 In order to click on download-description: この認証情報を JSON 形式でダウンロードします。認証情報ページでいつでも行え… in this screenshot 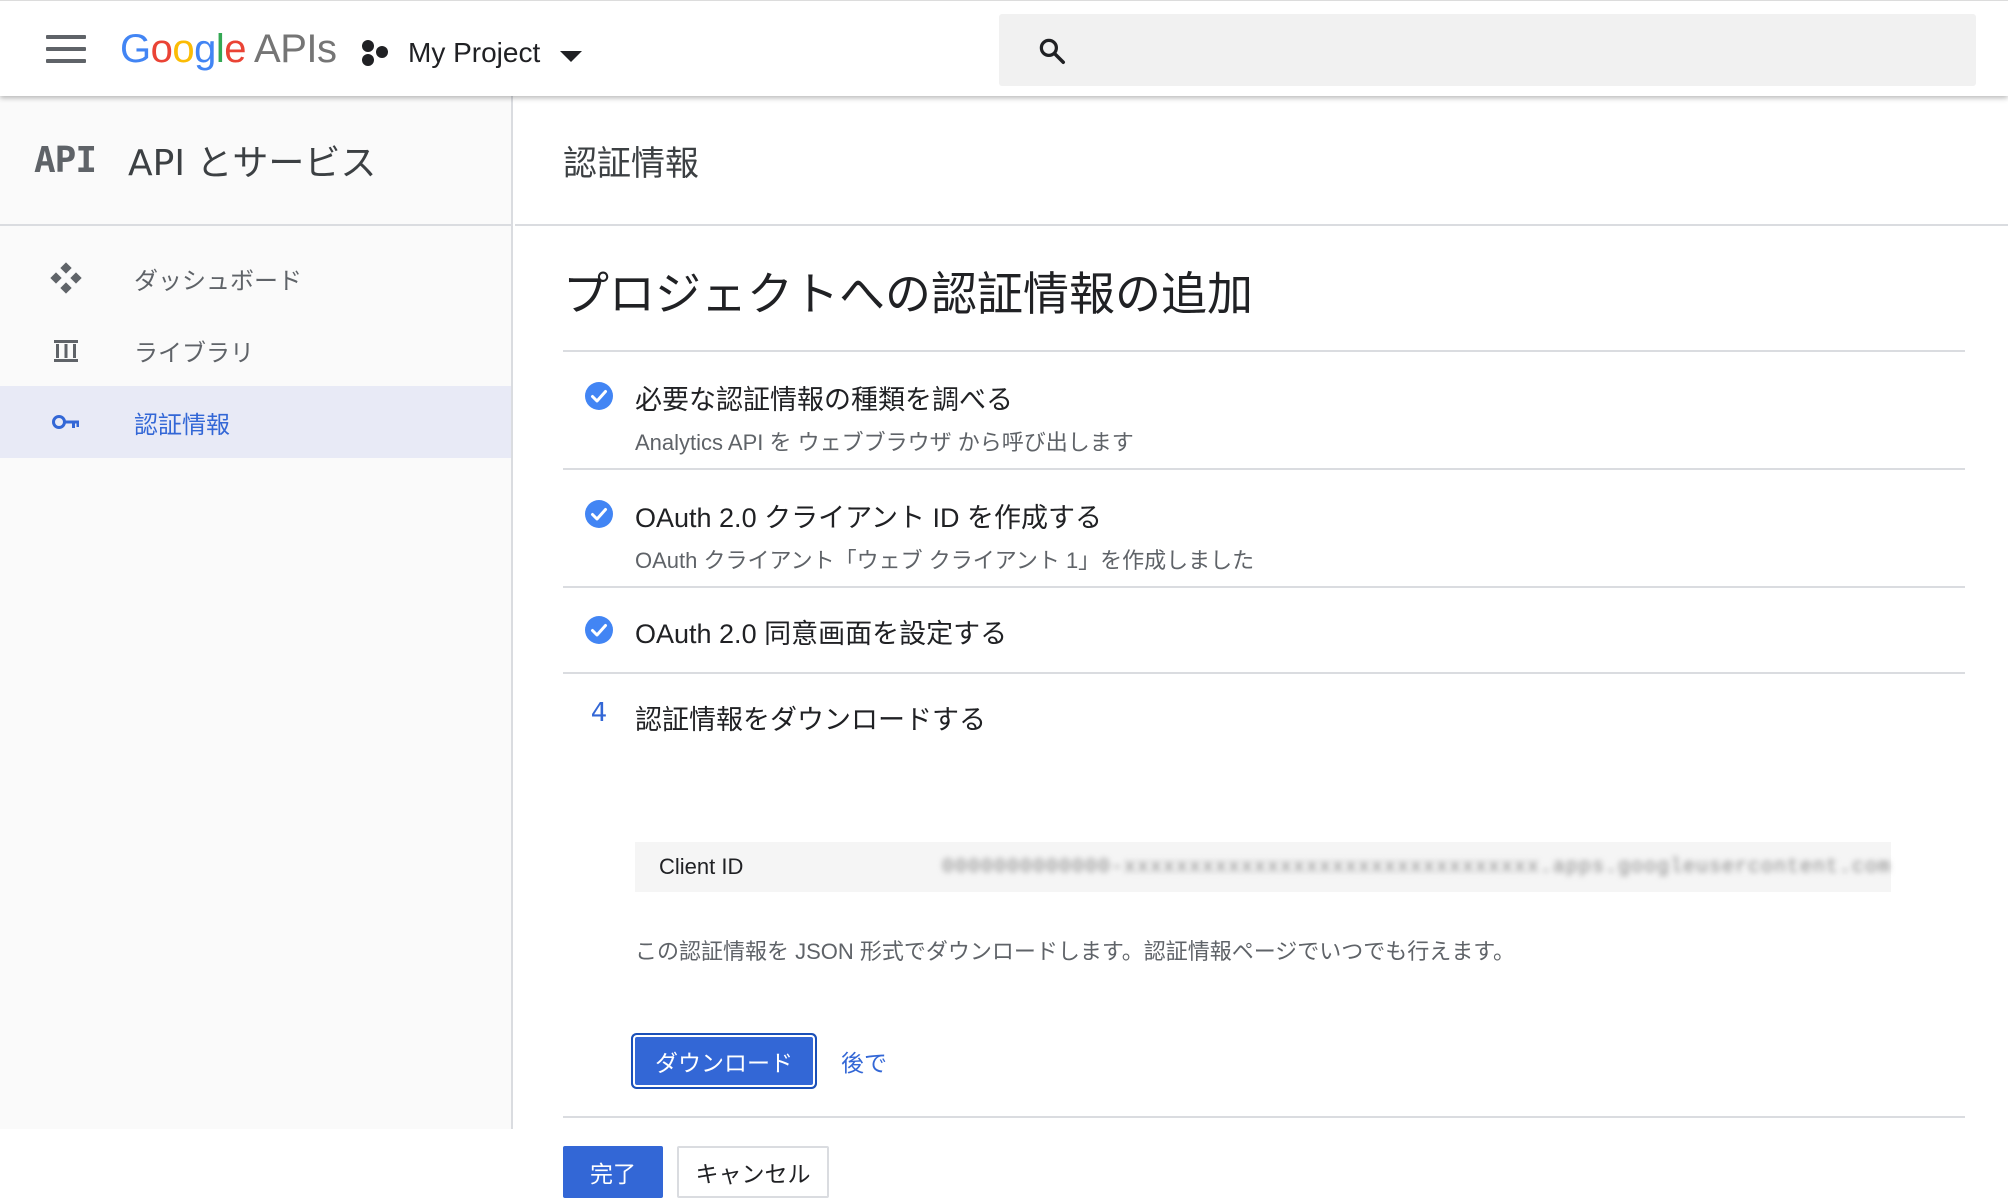, I will do `click(1075, 951)`.